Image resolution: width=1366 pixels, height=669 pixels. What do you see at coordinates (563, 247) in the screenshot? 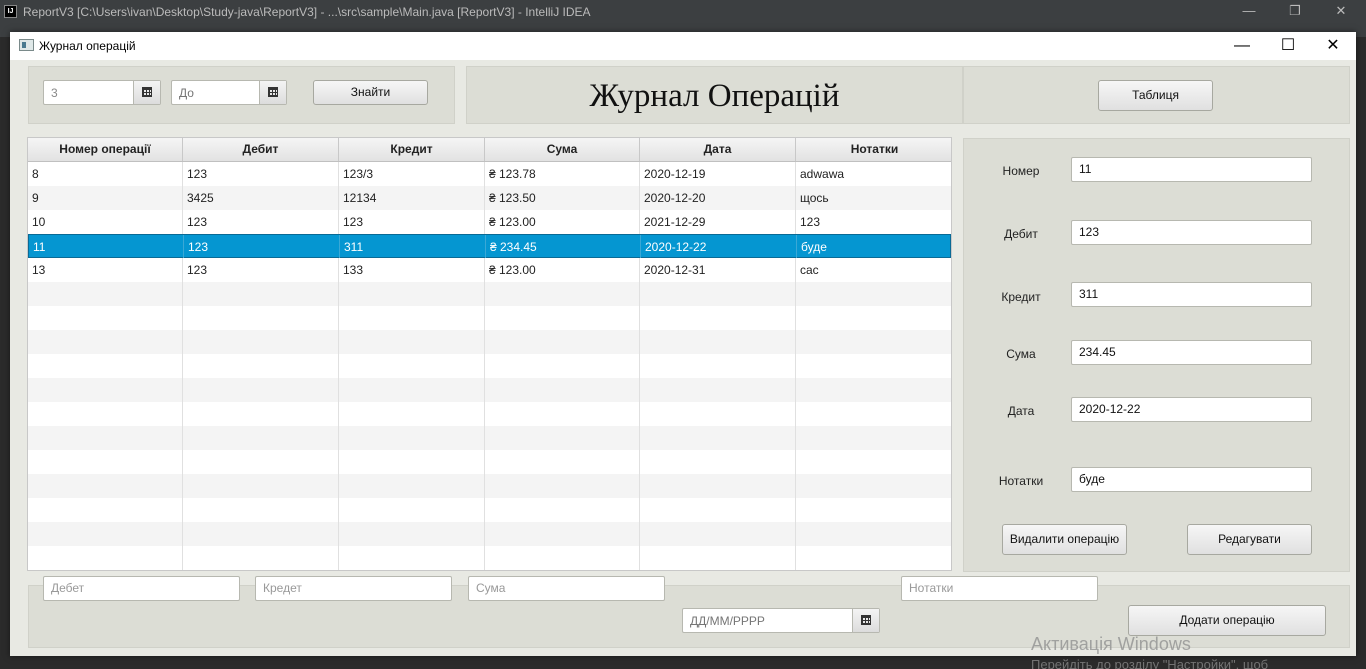
I see `cell-sum: ₴ 234.45` at bounding box center [563, 247].